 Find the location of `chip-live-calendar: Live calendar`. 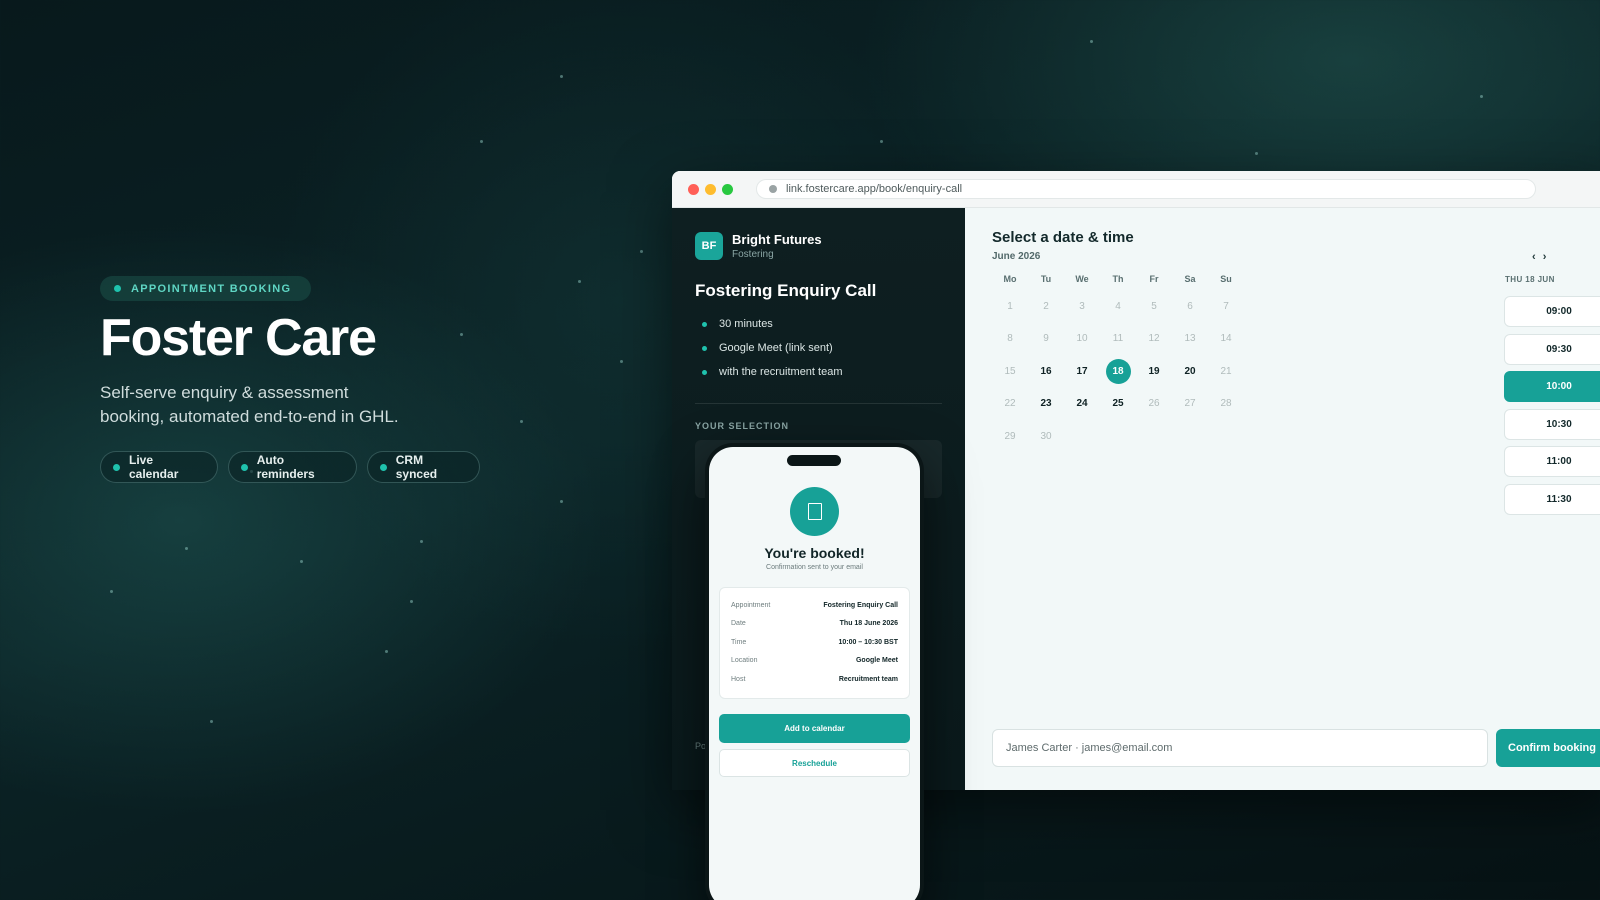

chip-live-calendar: Live calendar is located at coordinates (159, 467).